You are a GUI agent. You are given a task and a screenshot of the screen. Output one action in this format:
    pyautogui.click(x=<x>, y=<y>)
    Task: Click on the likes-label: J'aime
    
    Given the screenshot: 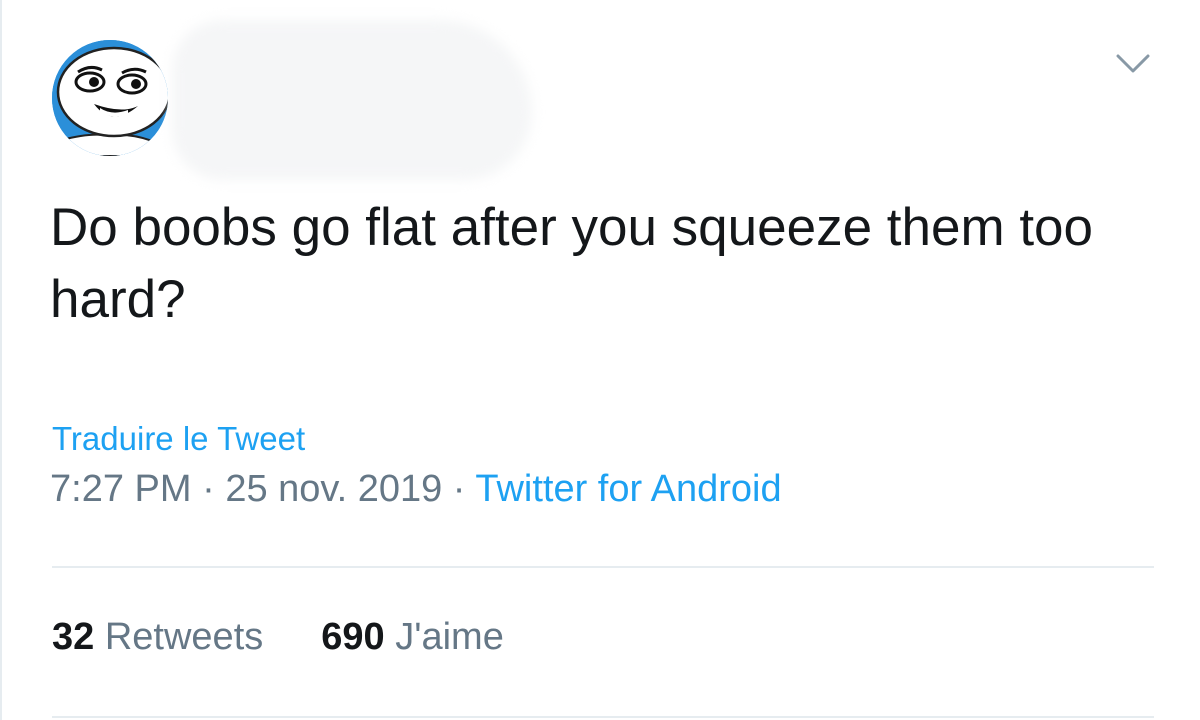 What is the action you would take?
    pyautogui.click(x=449, y=637)
    